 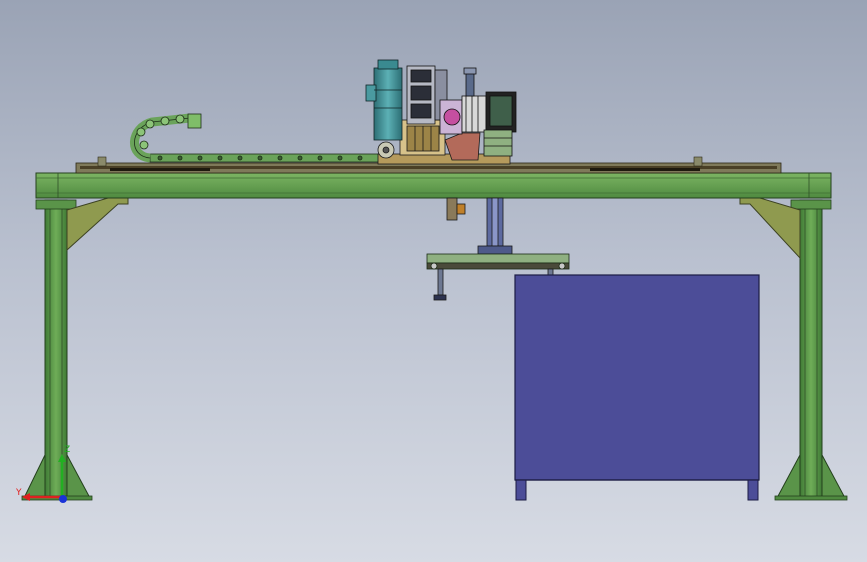 I want to click on z-axis-column, so click(x=479, y=226).